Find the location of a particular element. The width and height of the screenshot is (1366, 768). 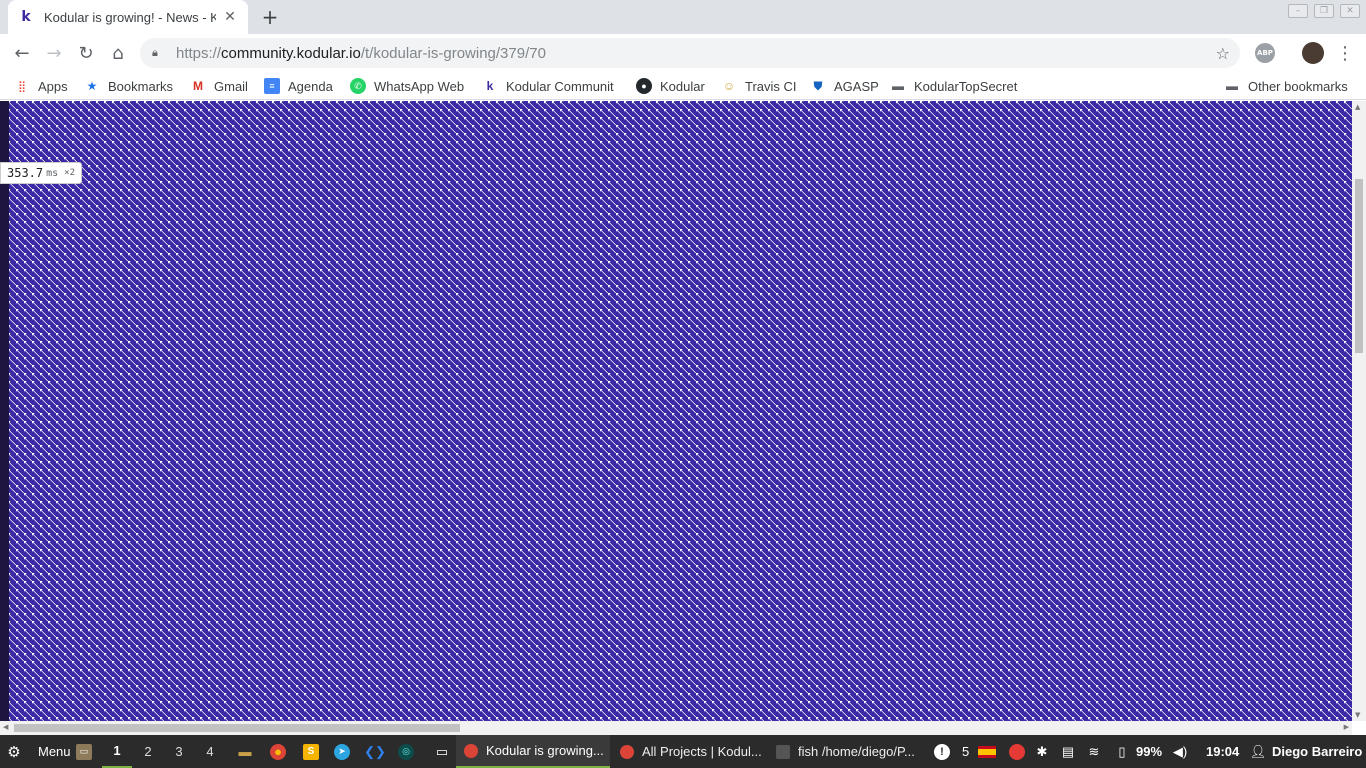

scroll-down-icon: ▼ is located at coordinates (1357, 715).